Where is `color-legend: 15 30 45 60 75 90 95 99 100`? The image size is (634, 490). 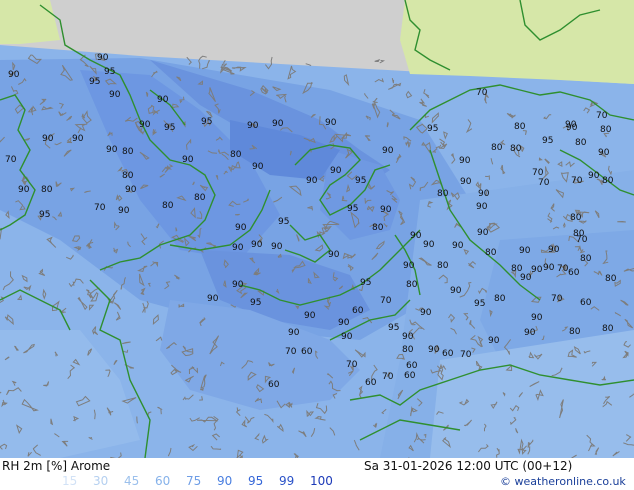 color-legend: 15 30 45 60 75 90 95 99 100 is located at coordinates (201, 481).